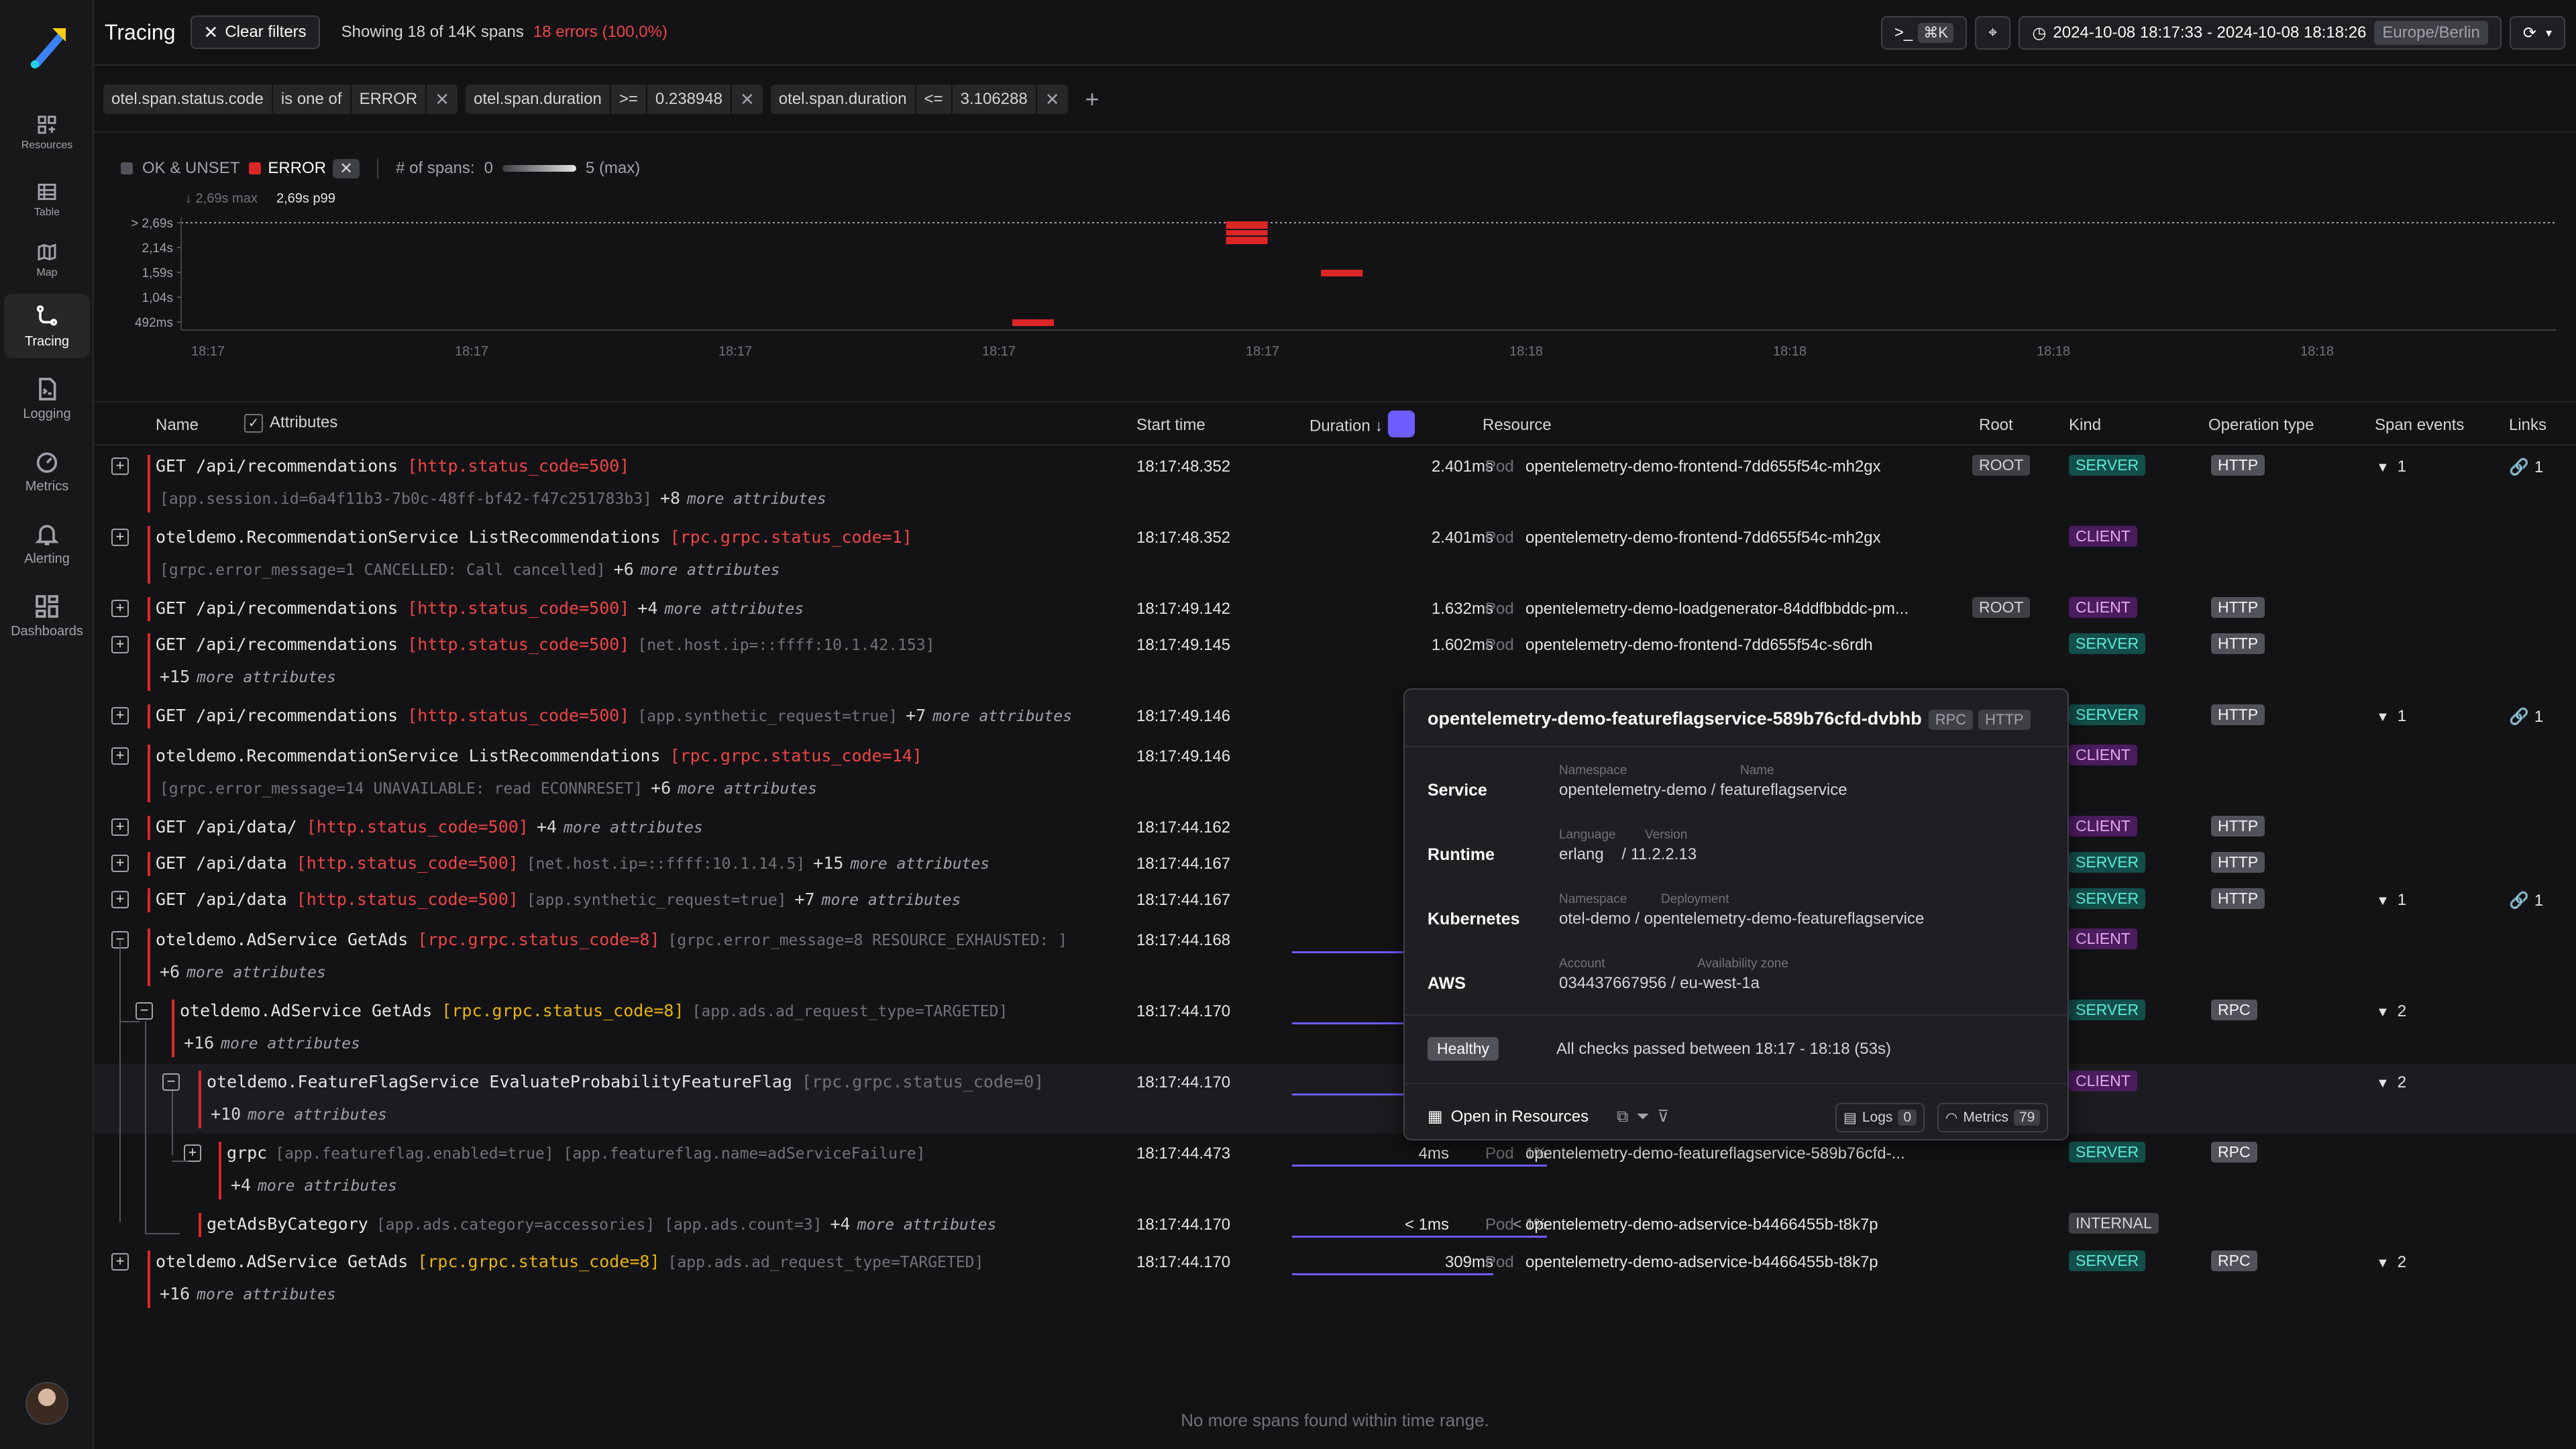  Describe the element at coordinates (670, 498) in the screenshot. I see `more-count: +8` at that location.